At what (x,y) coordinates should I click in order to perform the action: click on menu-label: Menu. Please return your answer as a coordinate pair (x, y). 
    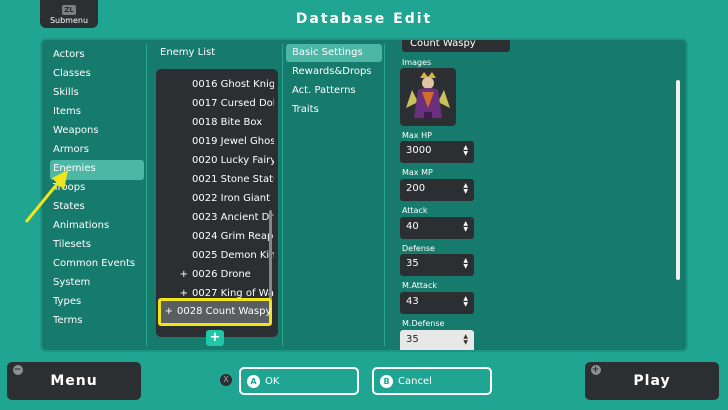
    Looking at the image, I should click on (74, 381).